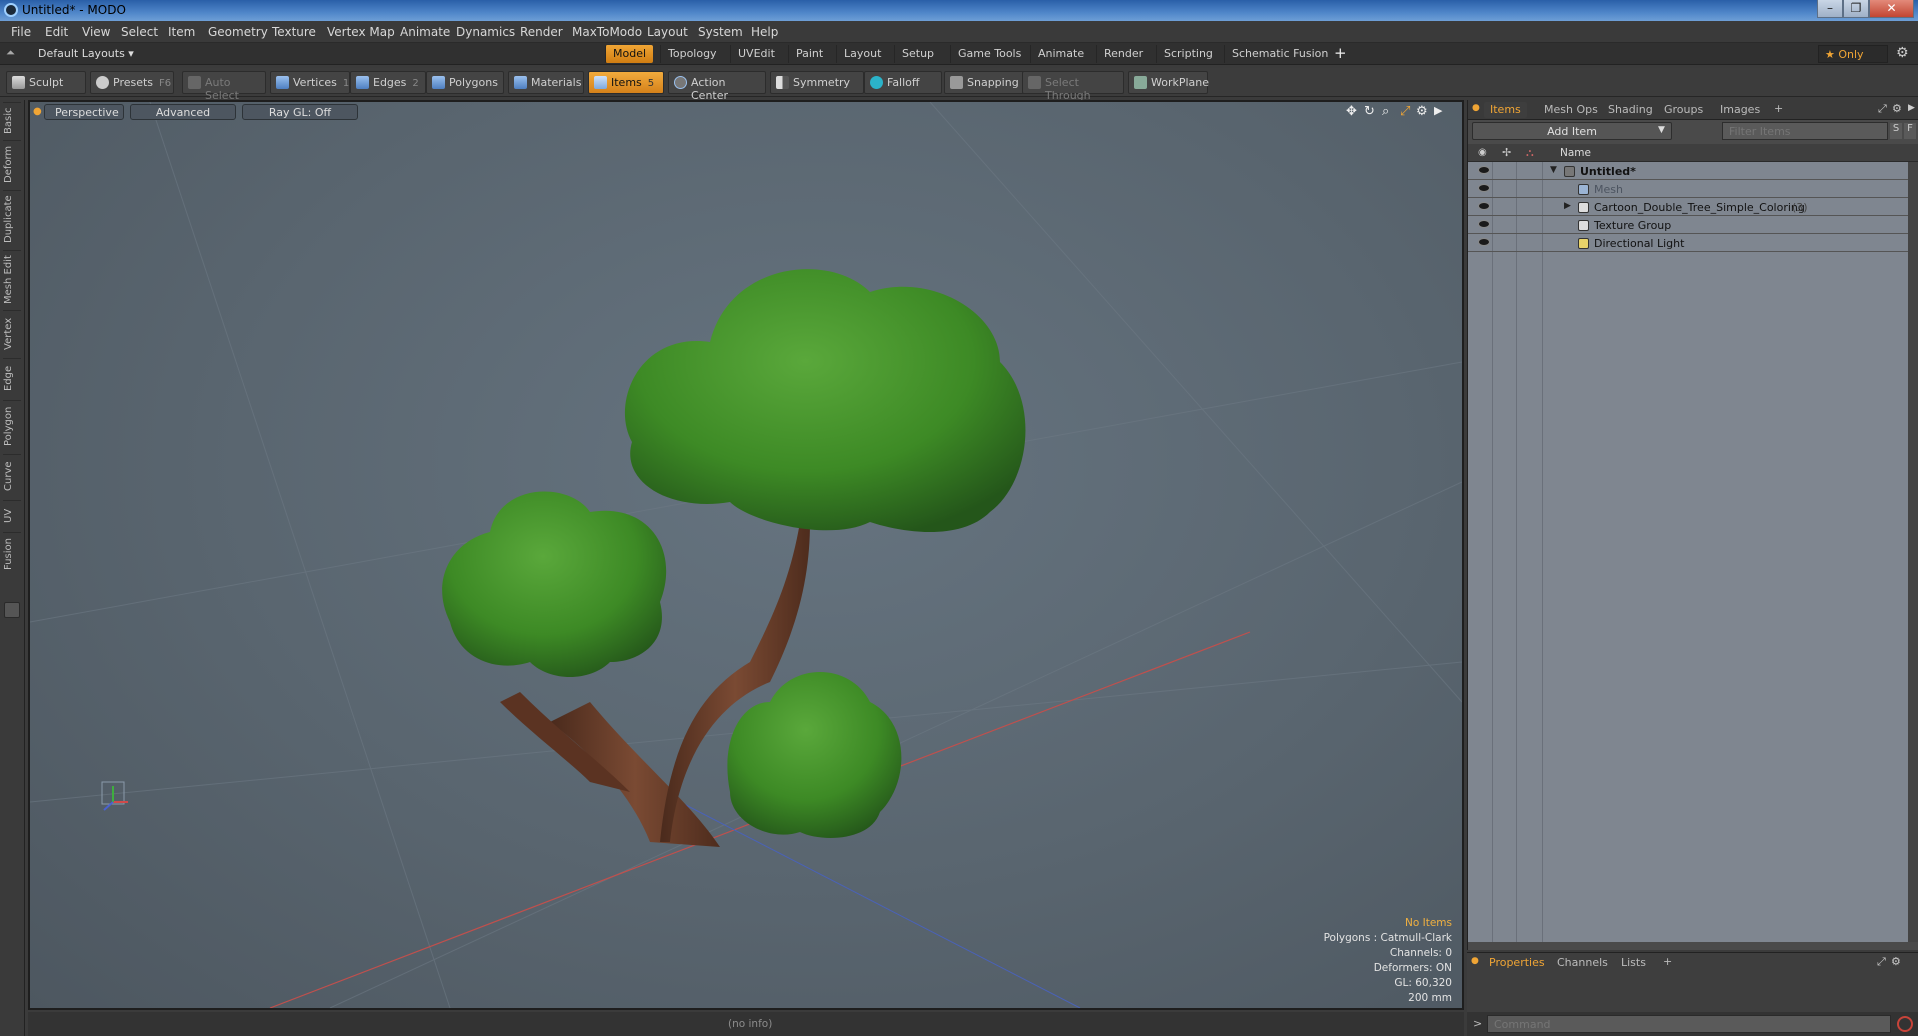 Image resolution: width=1918 pixels, height=1036 pixels. Describe the element at coordinates (1688, 225) in the screenshot. I see `tree-row-texture-group: Texture Group` at that location.